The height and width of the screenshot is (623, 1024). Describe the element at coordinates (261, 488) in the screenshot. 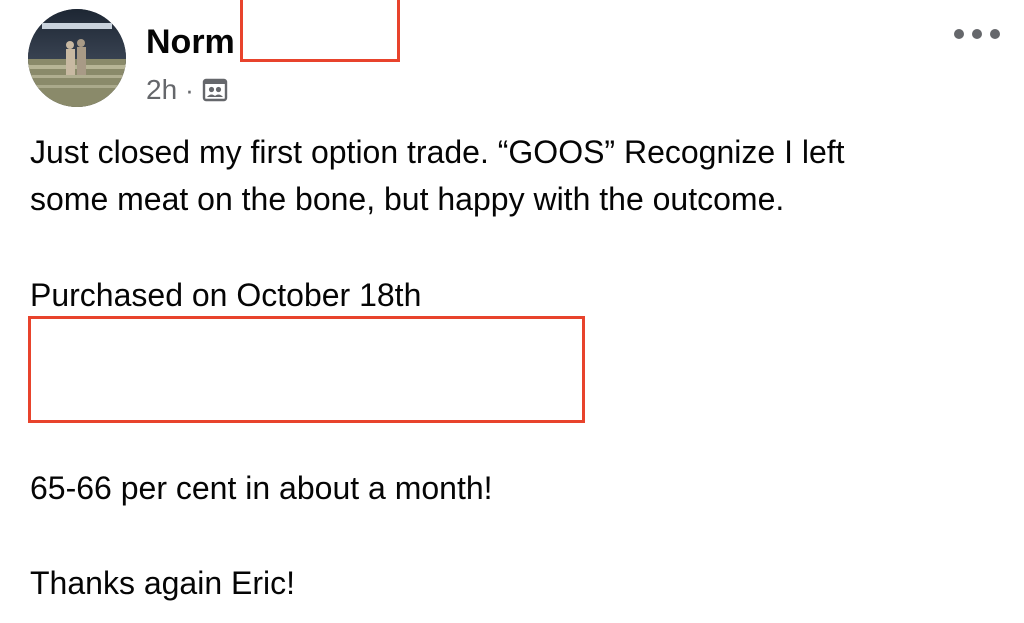

I see `post-text-line: 65-66 per cent in about a month!` at that location.